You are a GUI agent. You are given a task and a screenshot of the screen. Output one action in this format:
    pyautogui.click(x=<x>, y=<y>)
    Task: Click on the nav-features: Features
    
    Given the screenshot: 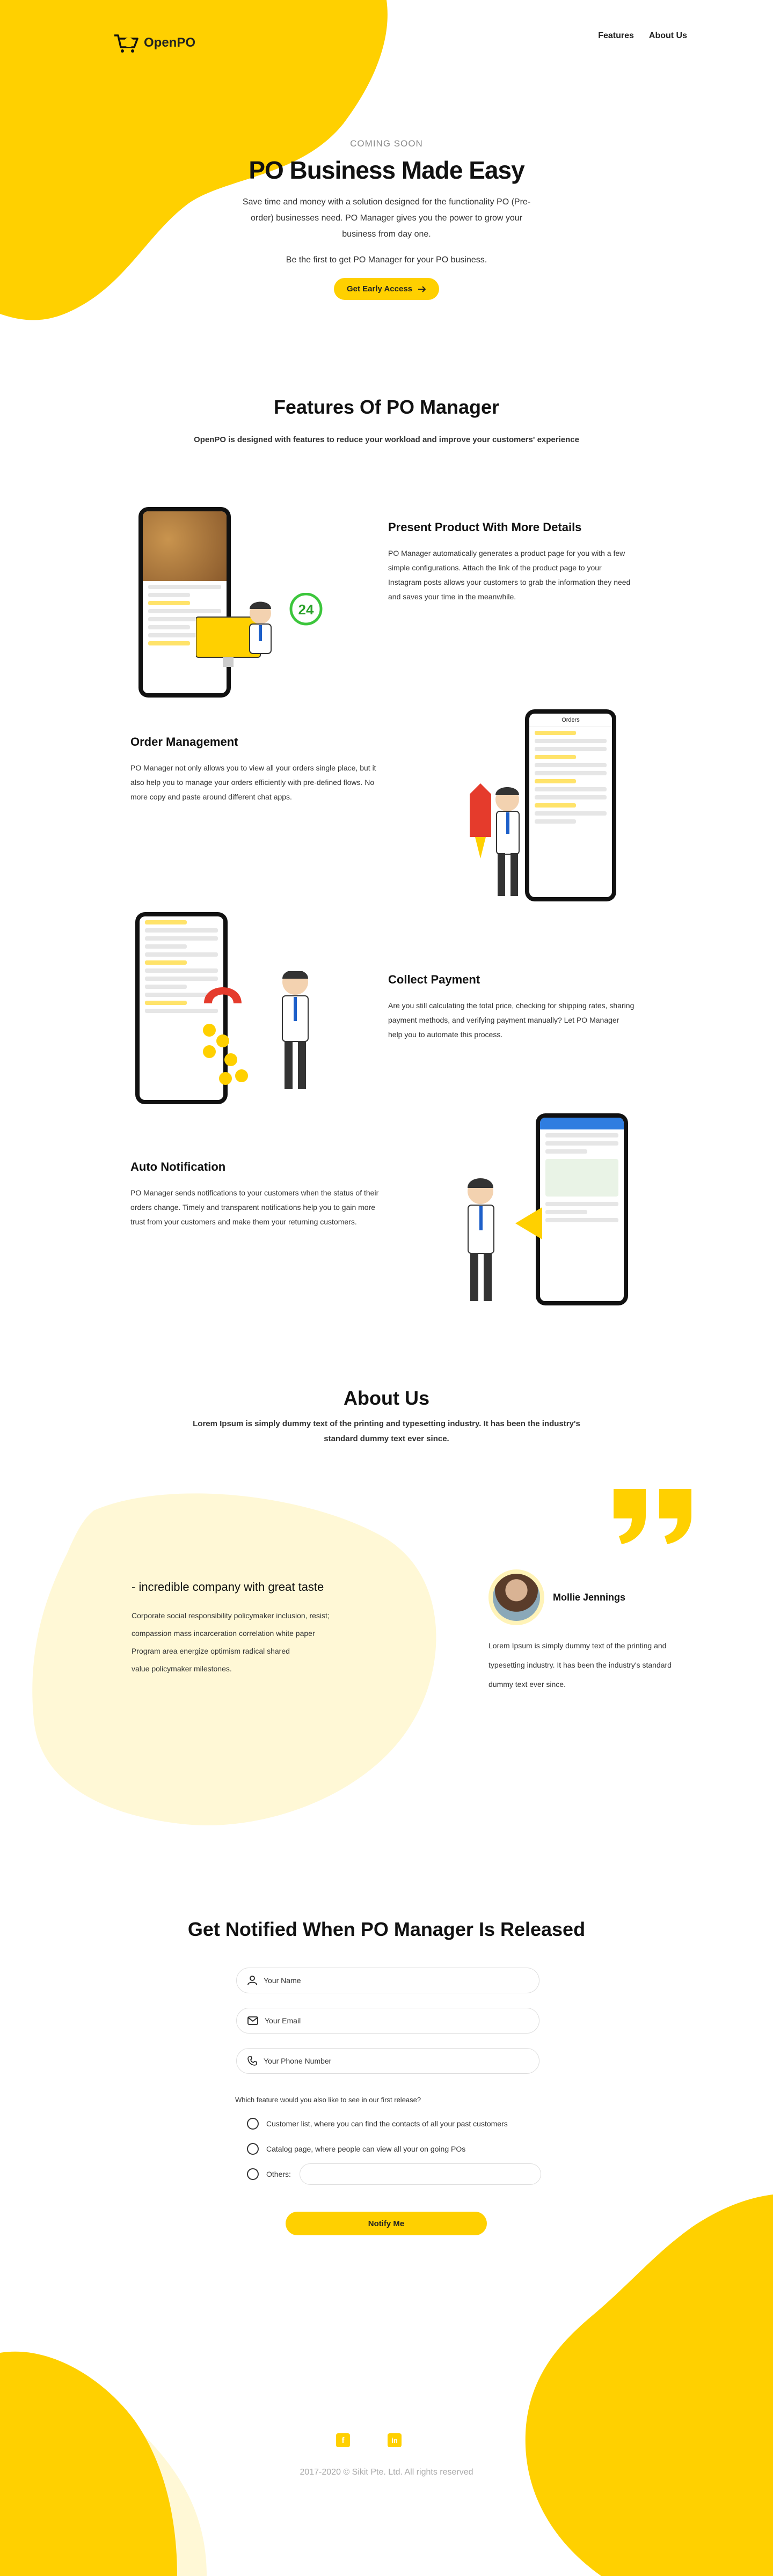 What is the action you would take?
    pyautogui.click(x=616, y=36)
    